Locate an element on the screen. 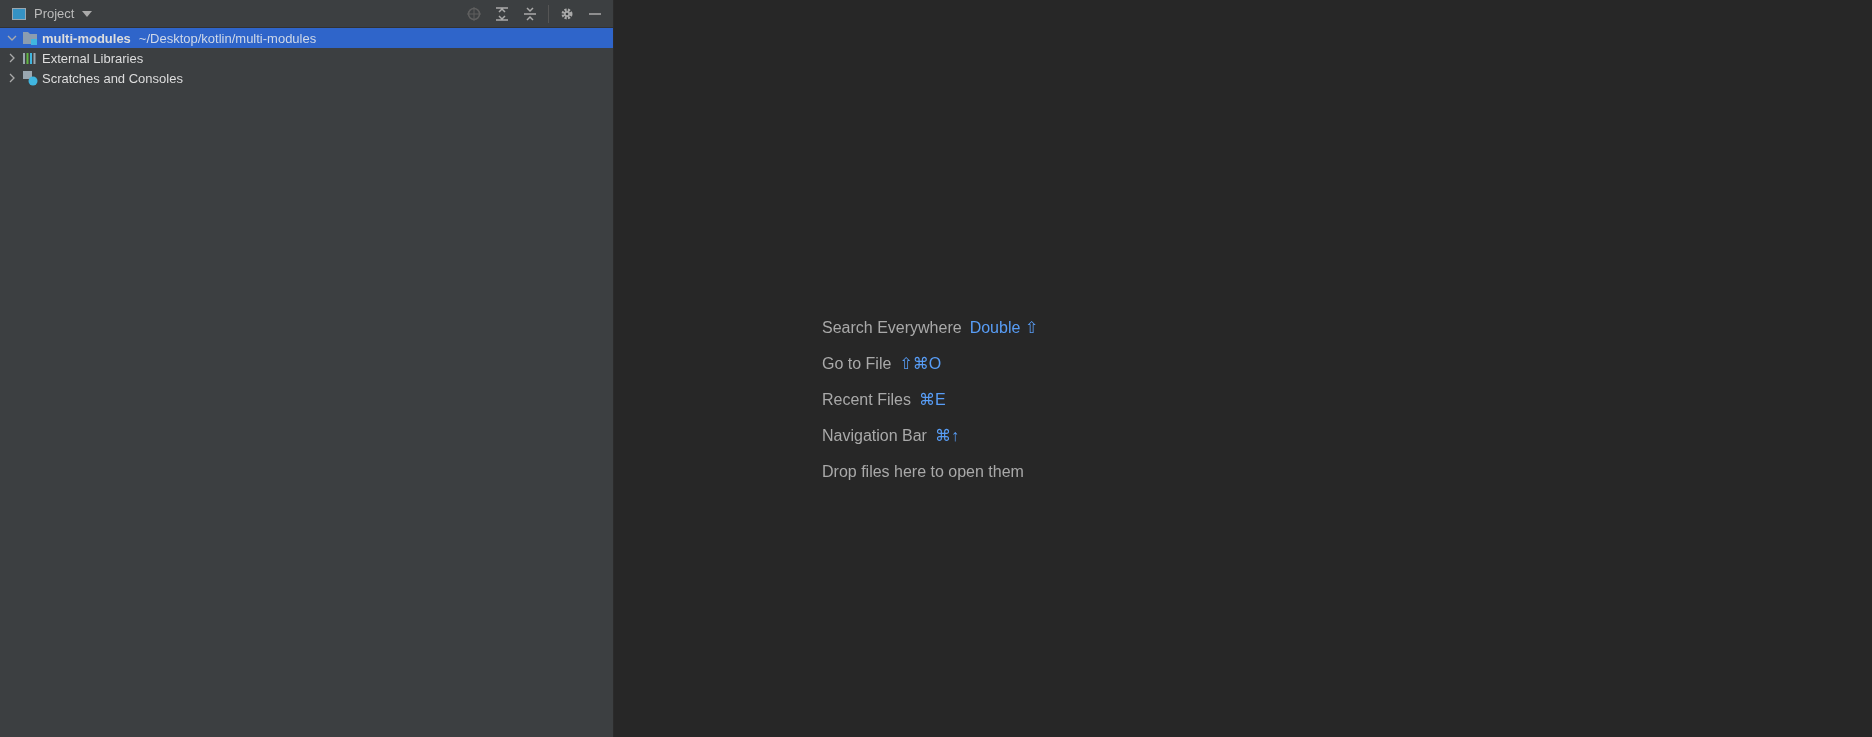 The height and width of the screenshot is (737, 1872). node-label: multi-modules is located at coordinates (86, 38).